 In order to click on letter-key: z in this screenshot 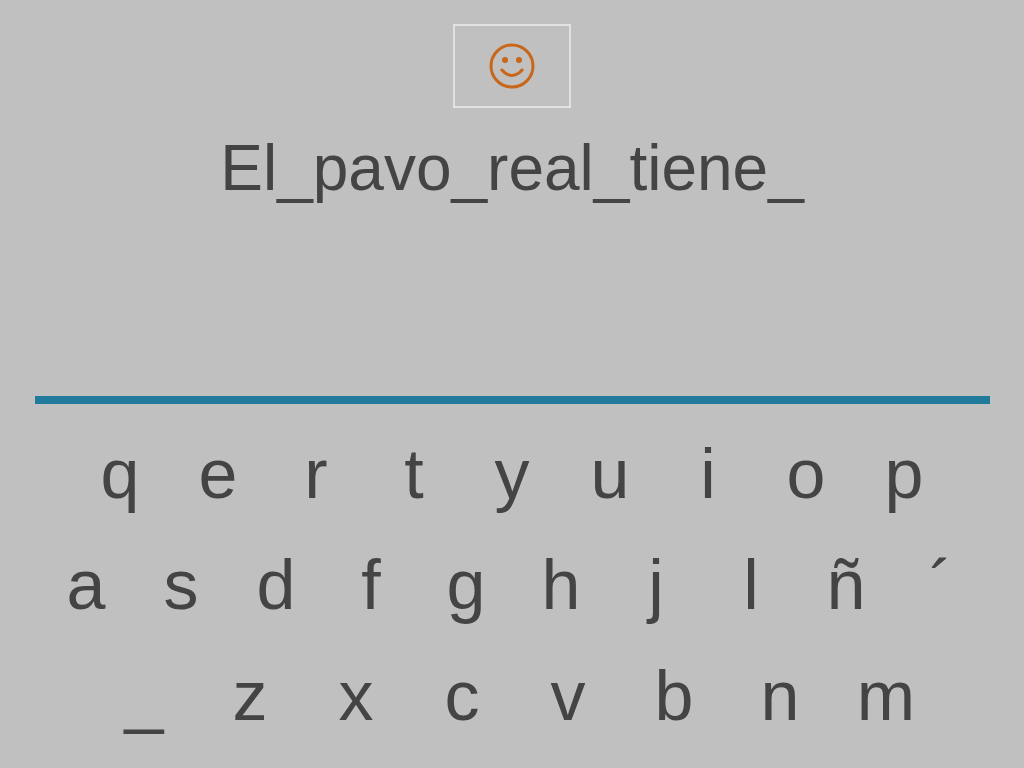, I will do `click(250, 695)`.